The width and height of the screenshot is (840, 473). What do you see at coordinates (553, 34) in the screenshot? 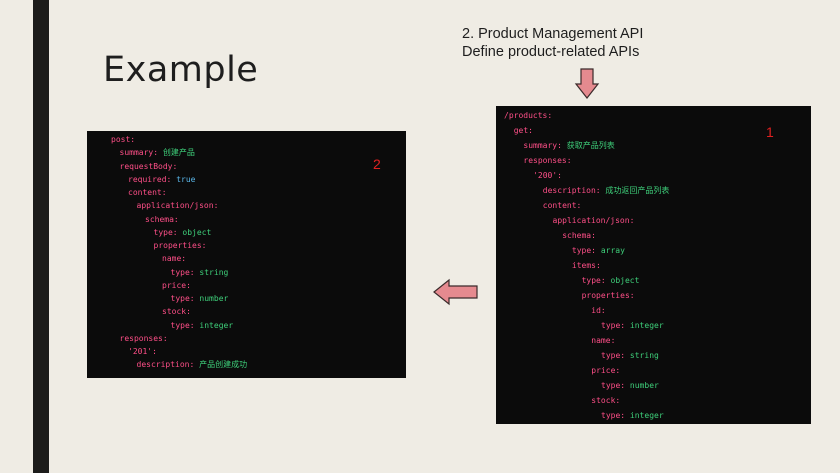
I see `api-description-line-1: 2. Product Management API` at bounding box center [553, 34].